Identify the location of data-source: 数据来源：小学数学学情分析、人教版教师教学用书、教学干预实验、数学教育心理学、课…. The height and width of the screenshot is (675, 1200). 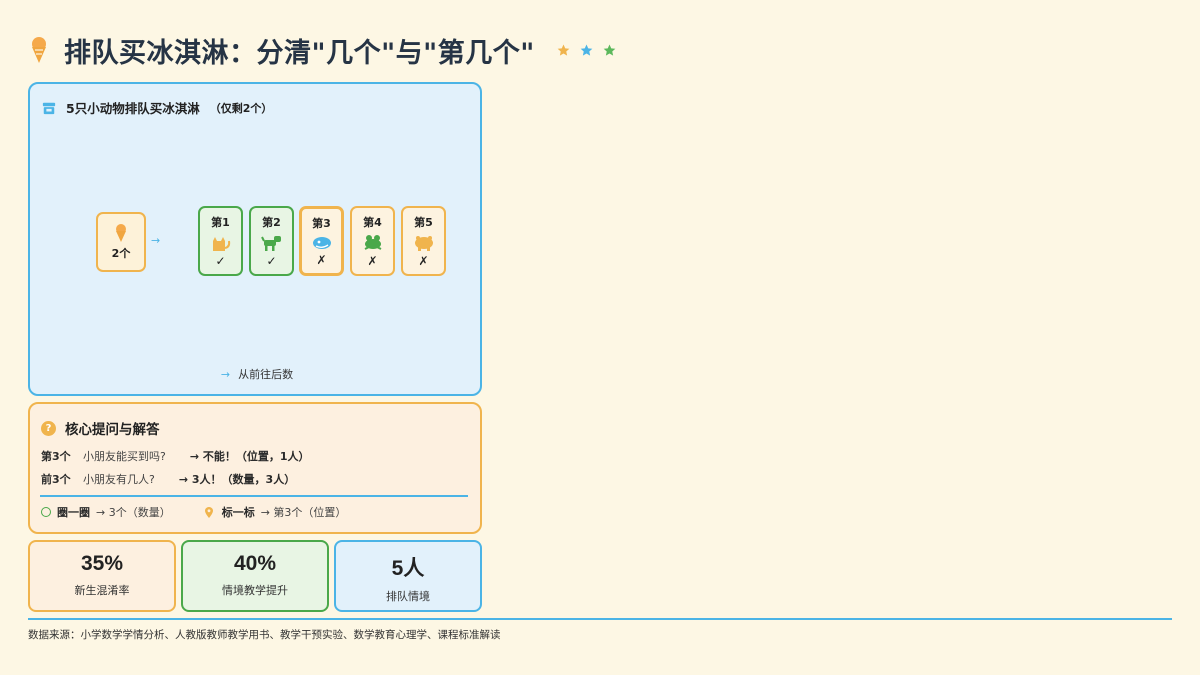
(264, 635).